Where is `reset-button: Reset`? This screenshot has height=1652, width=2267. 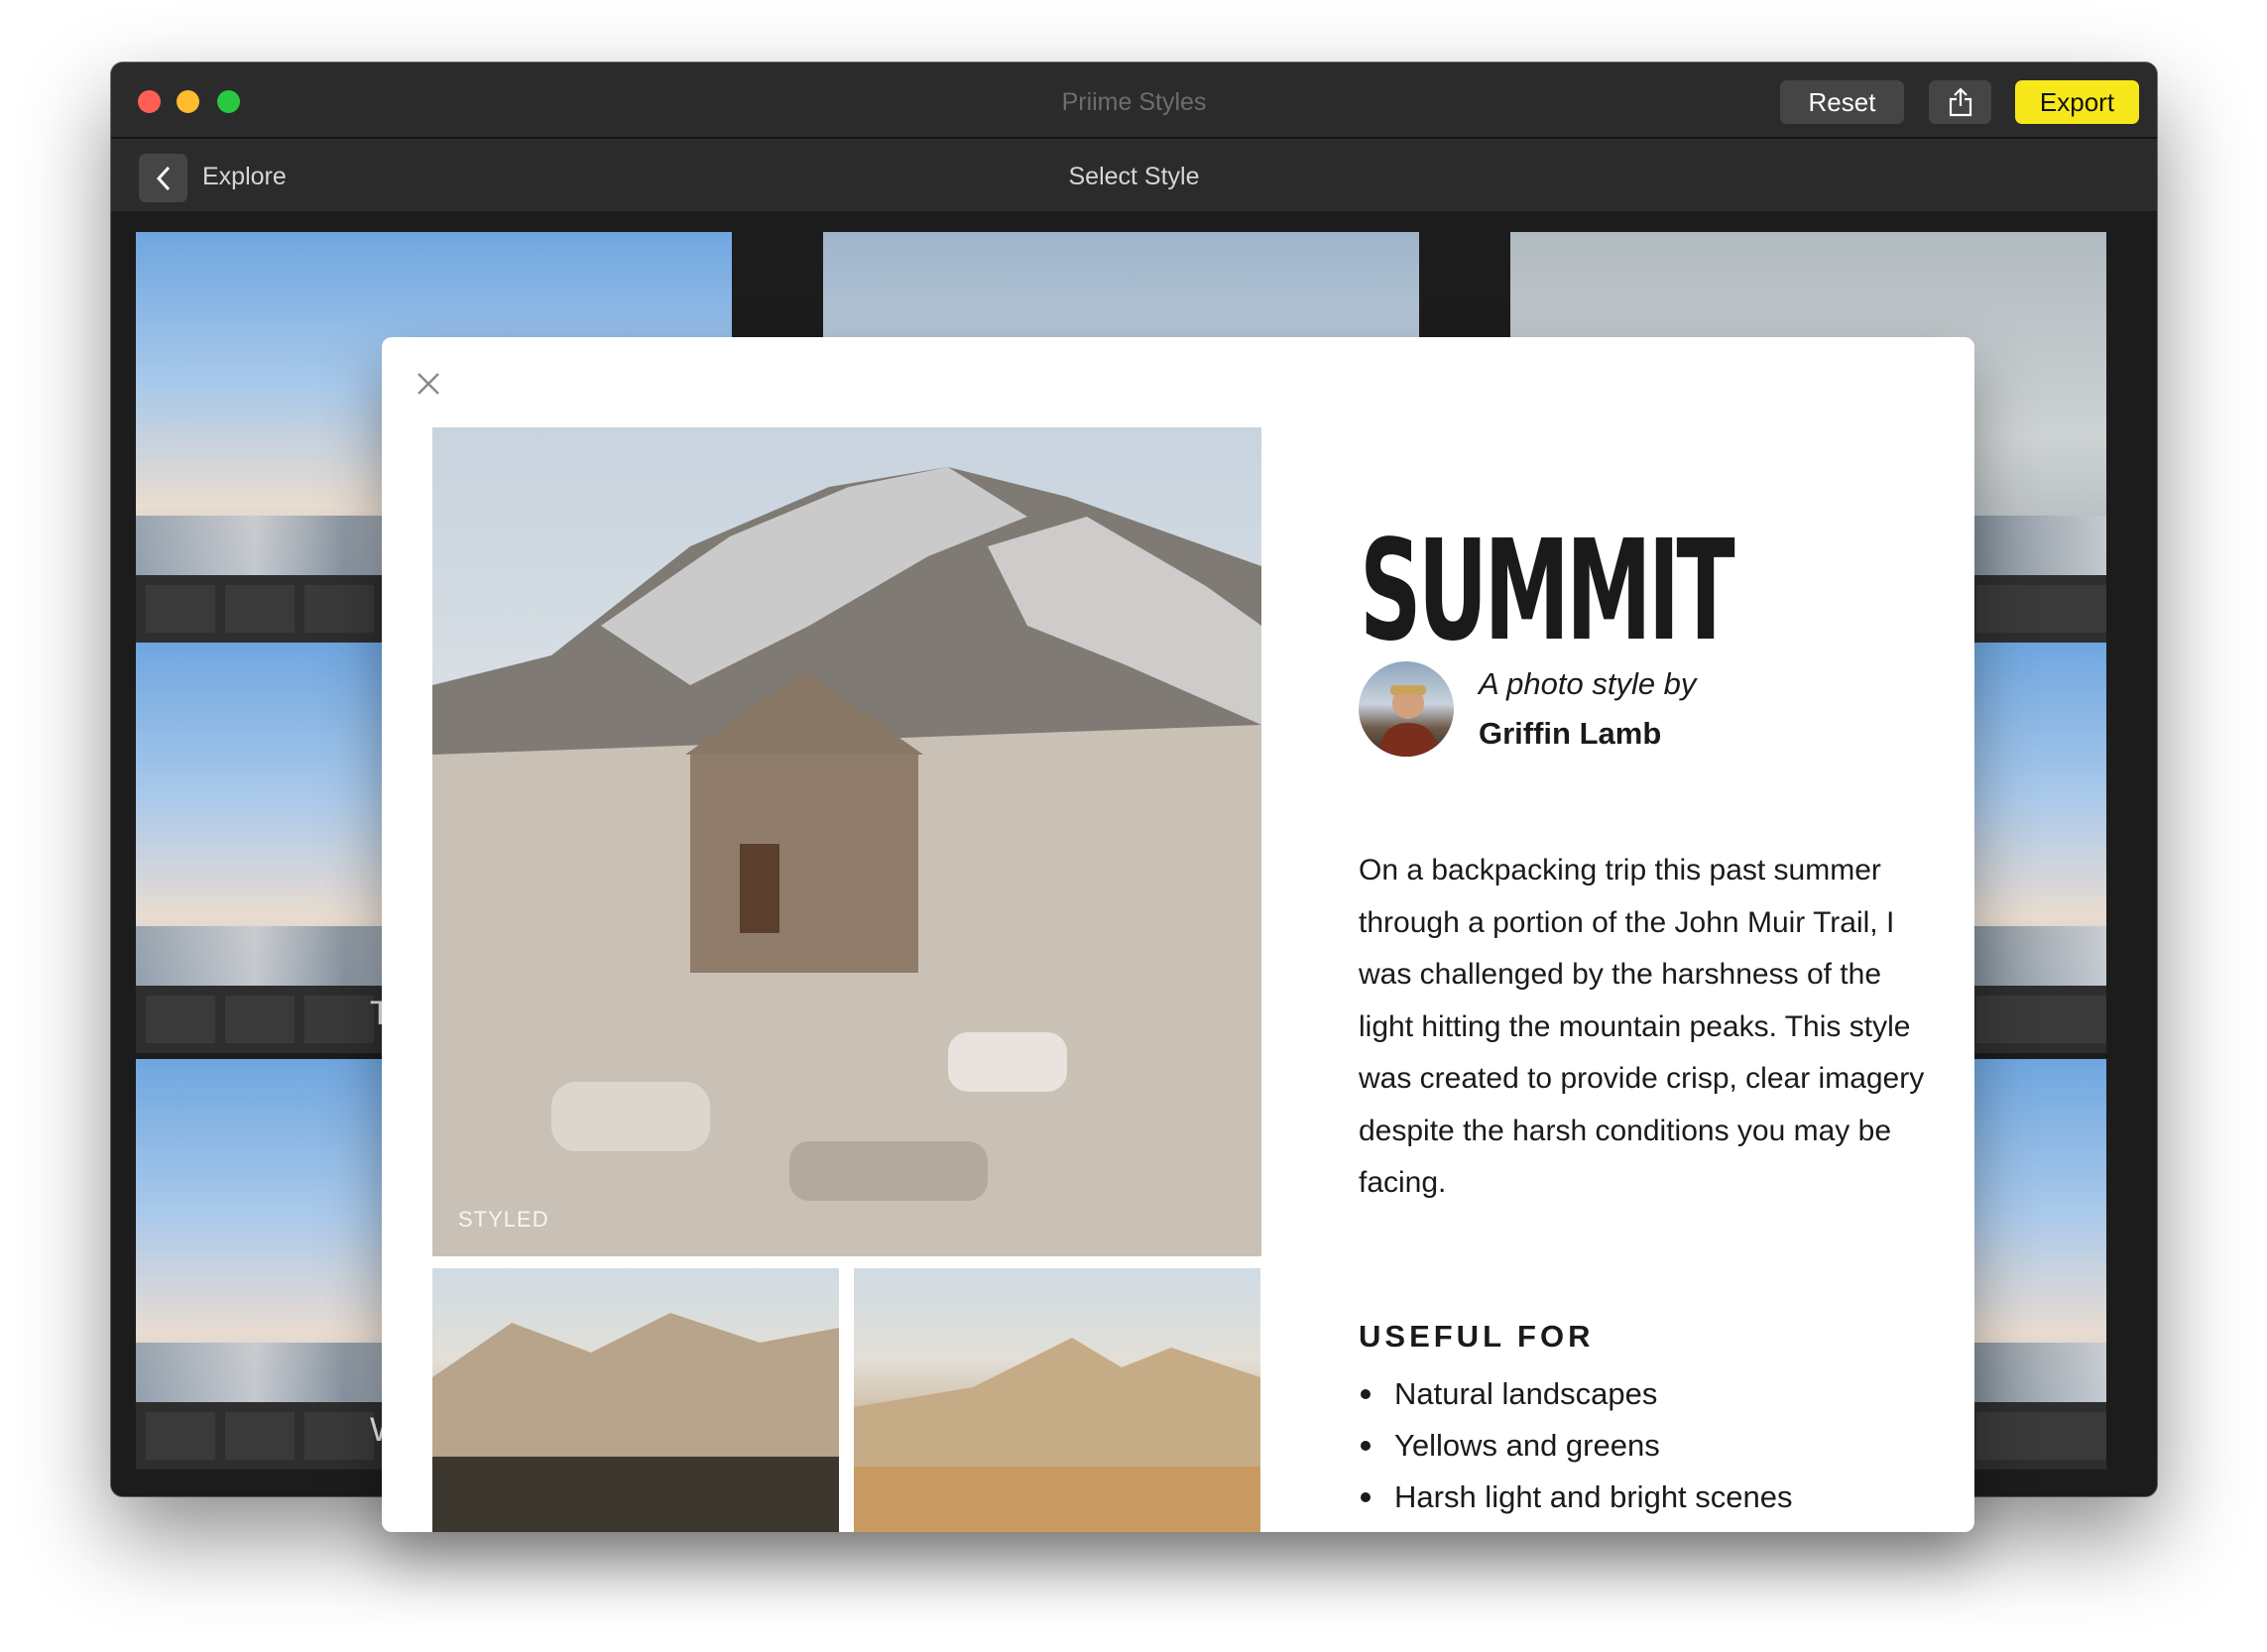 reset-button: Reset is located at coordinates (1842, 102).